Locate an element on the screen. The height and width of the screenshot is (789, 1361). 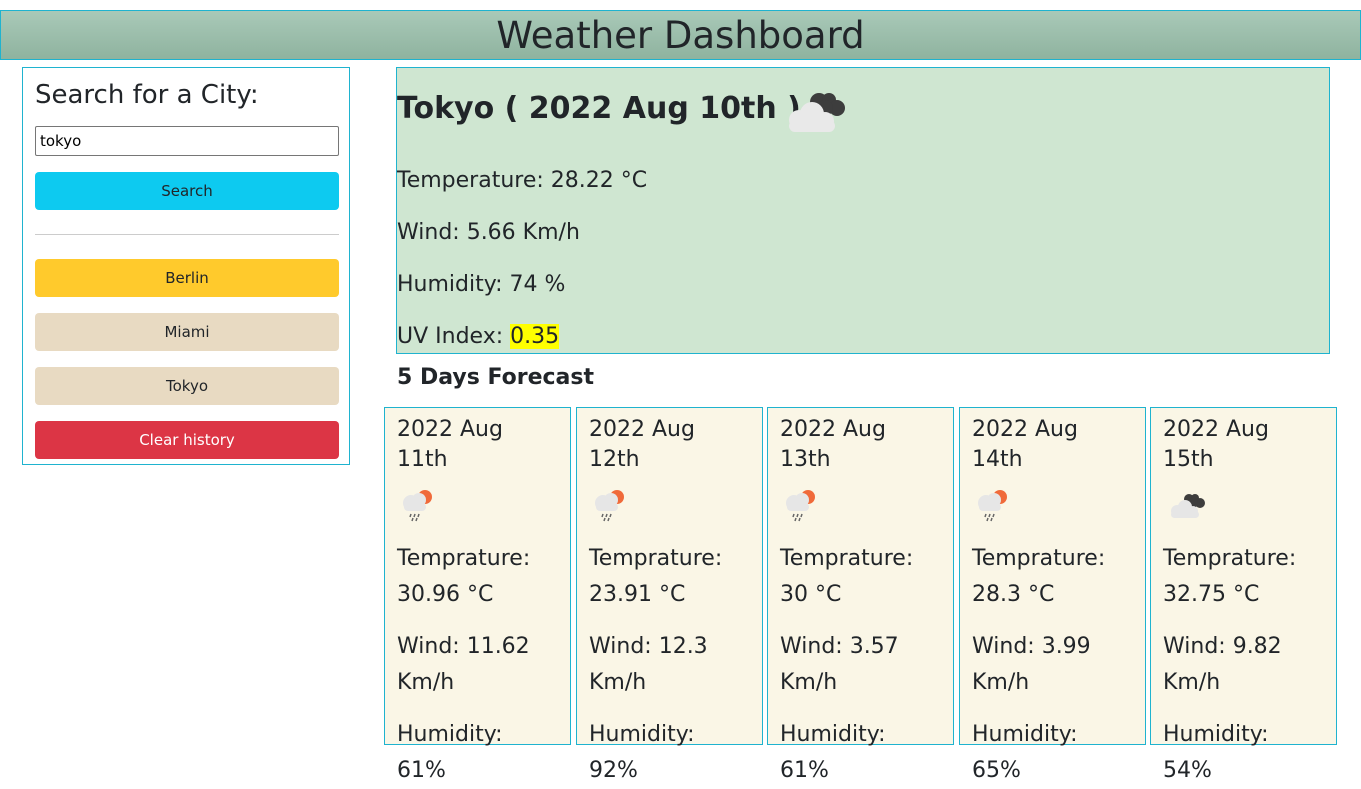
current-wind: Wind: 5.66 Km/h is located at coordinates (488, 232).